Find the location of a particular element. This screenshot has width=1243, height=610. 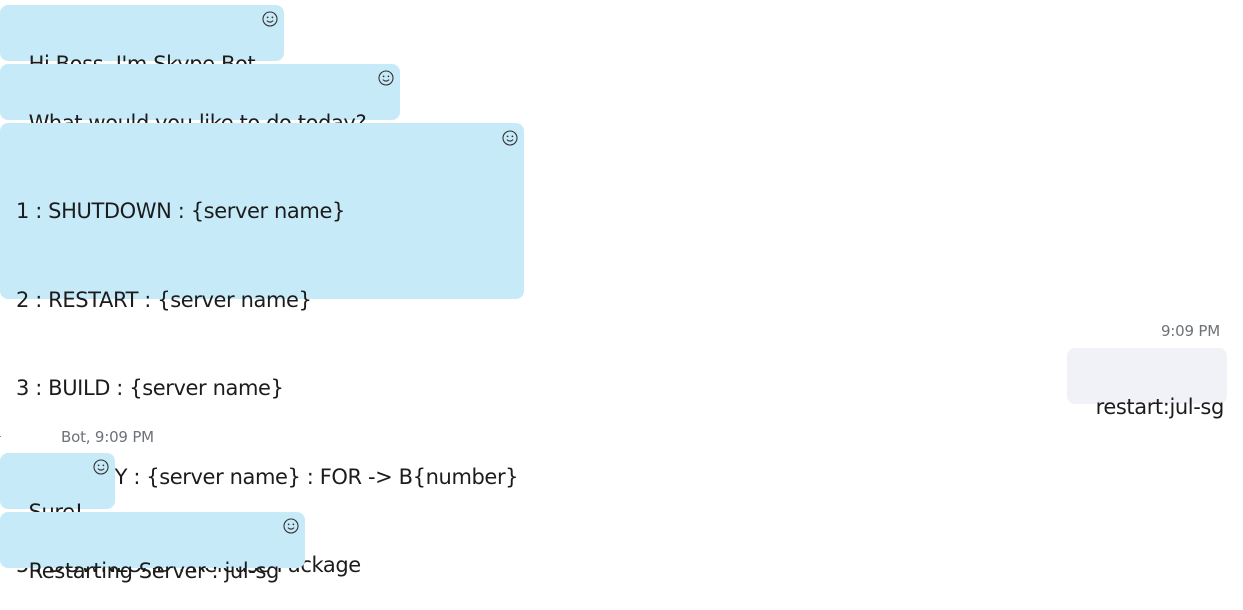

message-bubble-bot: What would you like to do today? is located at coordinates (200, 99).